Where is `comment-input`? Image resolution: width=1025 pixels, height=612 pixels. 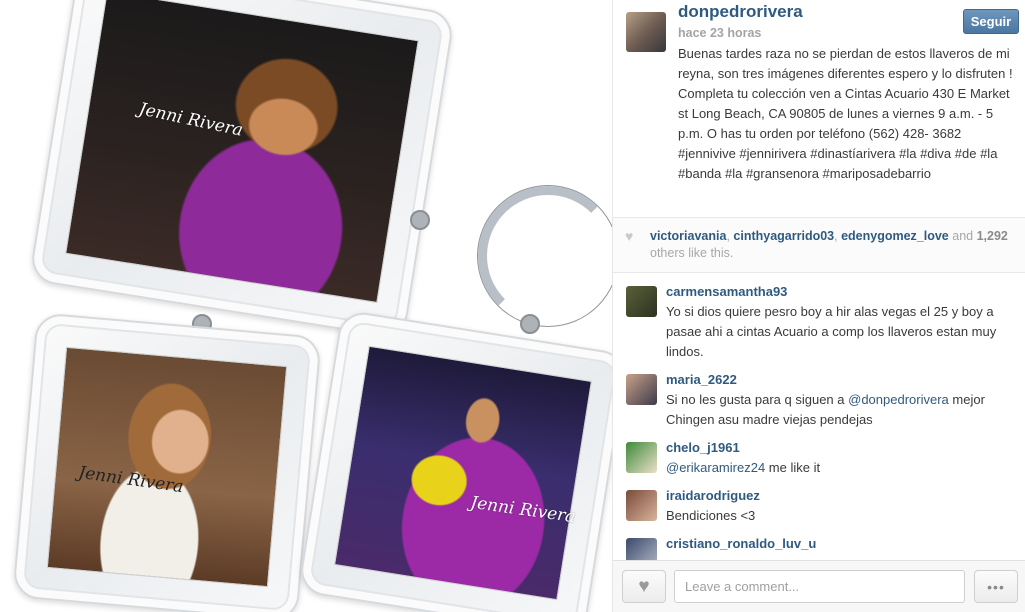
comment-input is located at coordinates (819, 586).